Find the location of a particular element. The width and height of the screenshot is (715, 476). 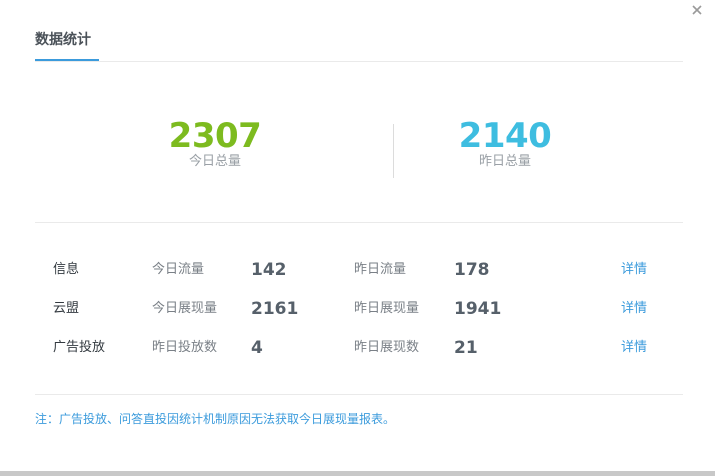

row-value-1: 4 is located at coordinates (257, 348).